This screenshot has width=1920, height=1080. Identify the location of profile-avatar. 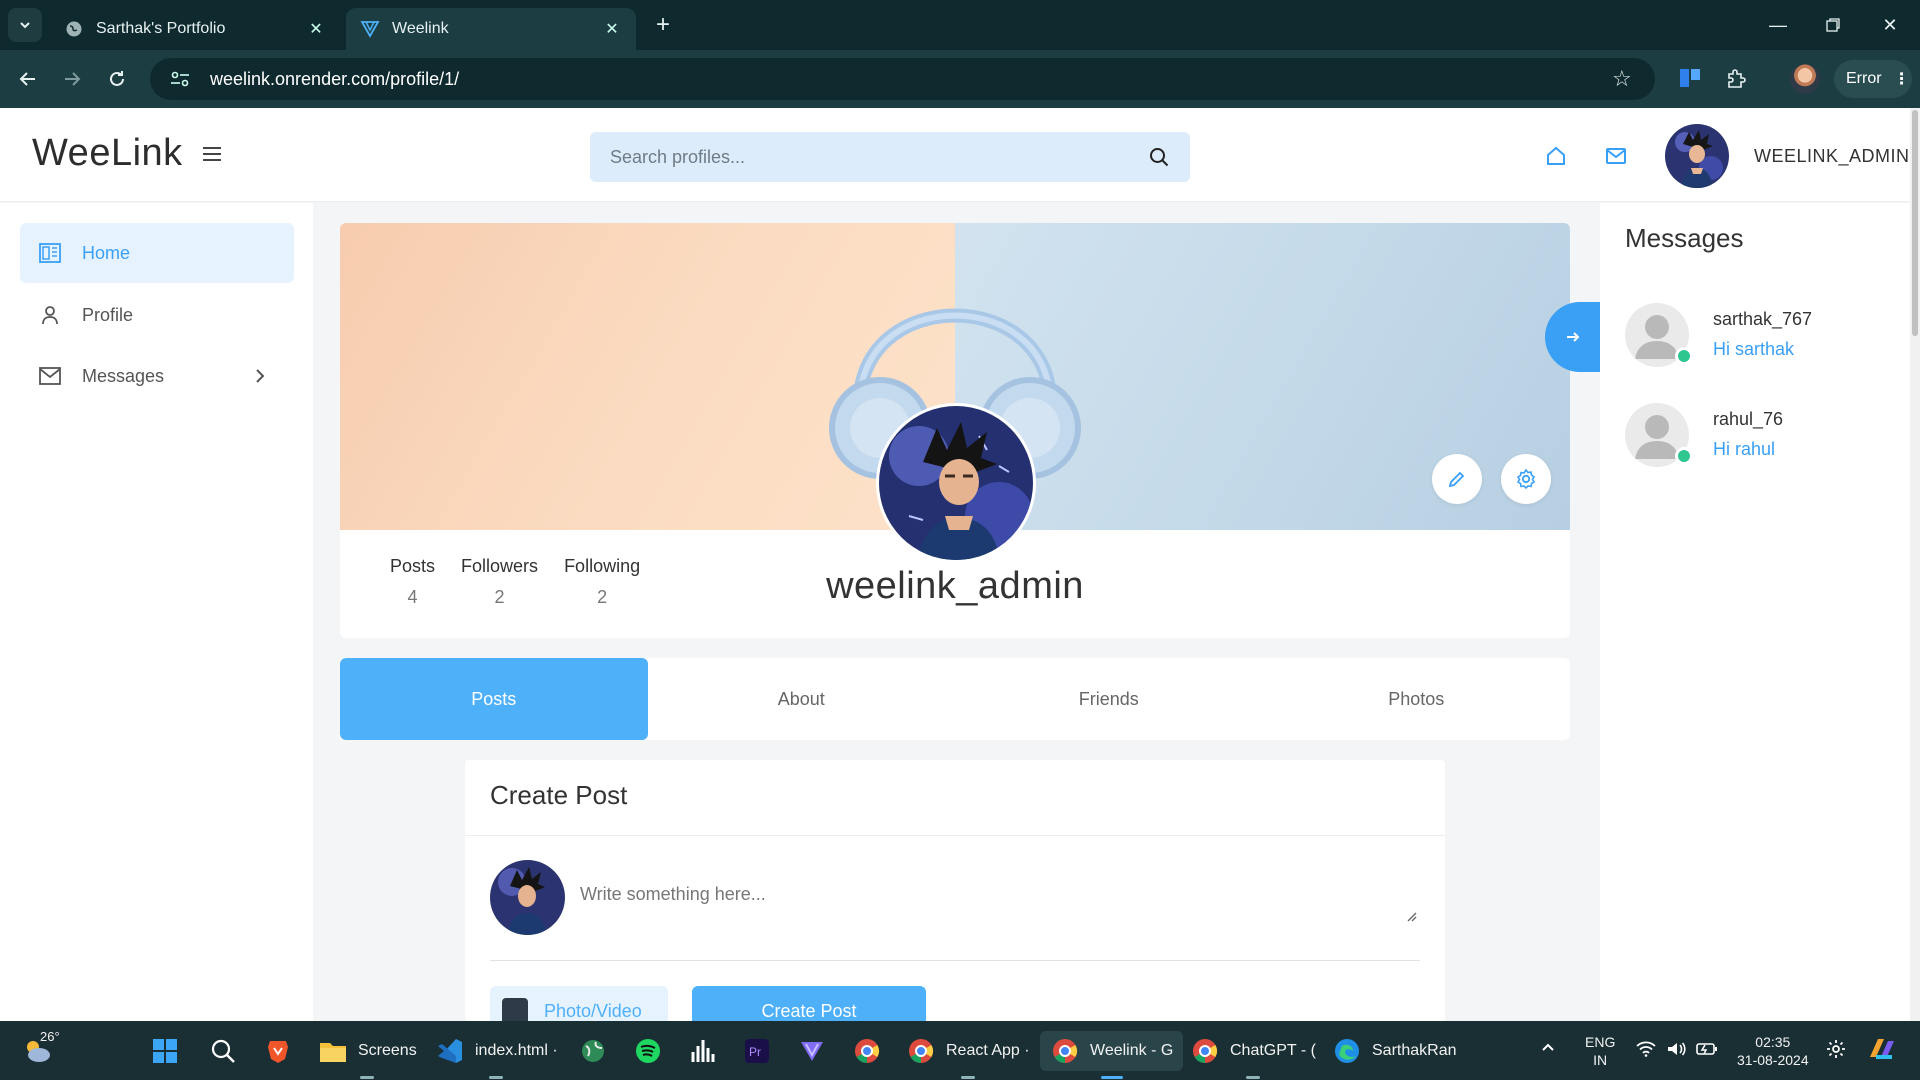
(956, 483).